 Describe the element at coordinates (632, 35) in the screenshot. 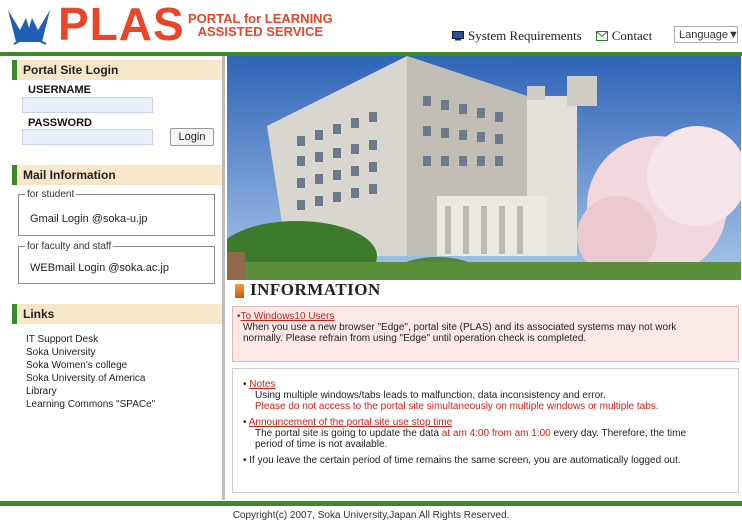

I see `contact-label: Contact` at that location.